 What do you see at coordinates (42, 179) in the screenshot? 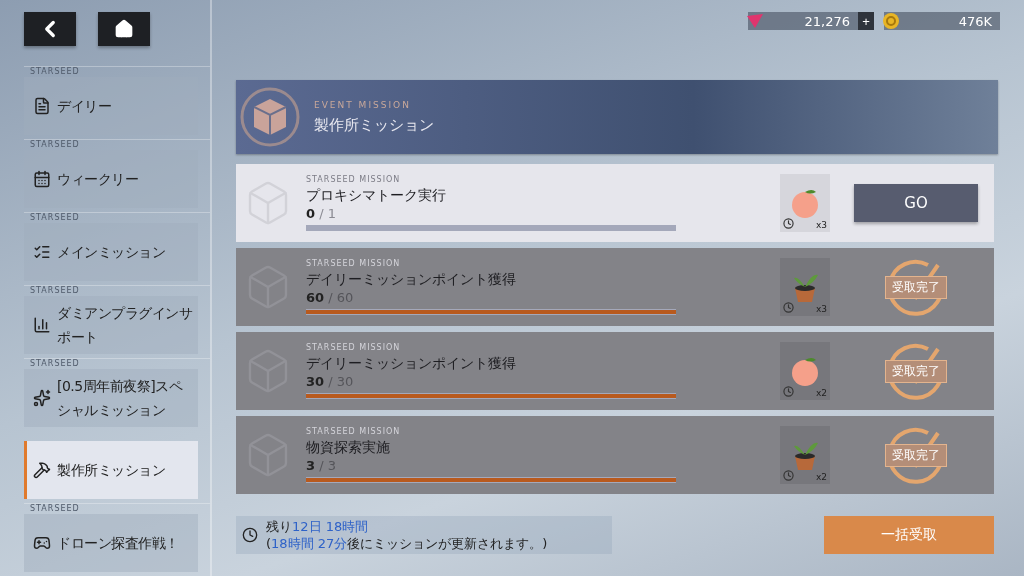
I see `calendar-icon` at bounding box center [42, 179].